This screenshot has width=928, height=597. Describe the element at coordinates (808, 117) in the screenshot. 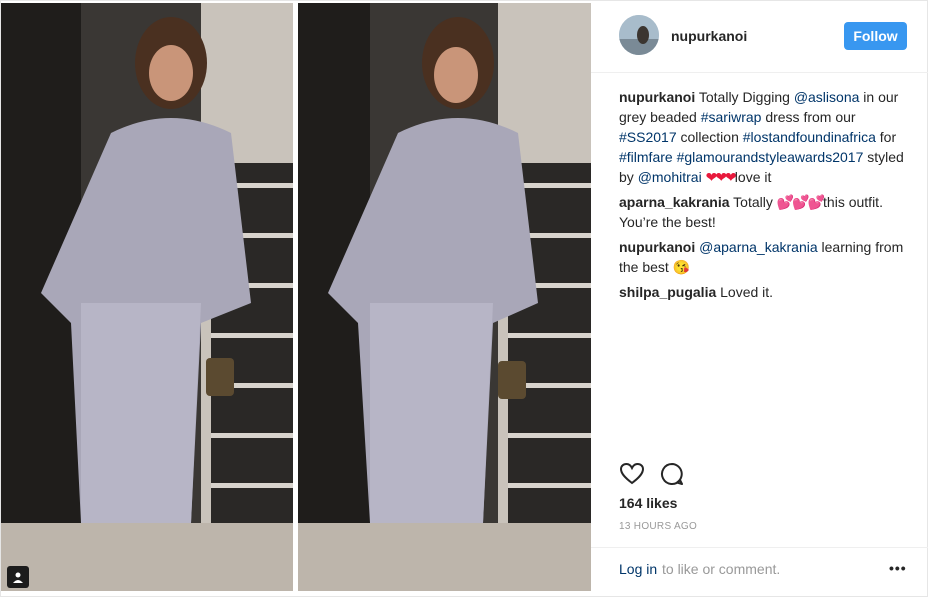

I see `comment-text: dress from our` at that location.